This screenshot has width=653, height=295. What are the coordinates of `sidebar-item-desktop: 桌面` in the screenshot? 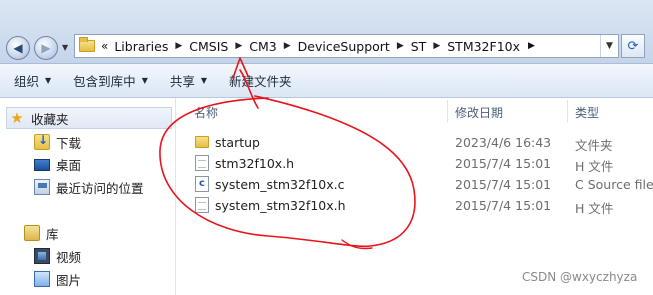 It's located at (57, 164).